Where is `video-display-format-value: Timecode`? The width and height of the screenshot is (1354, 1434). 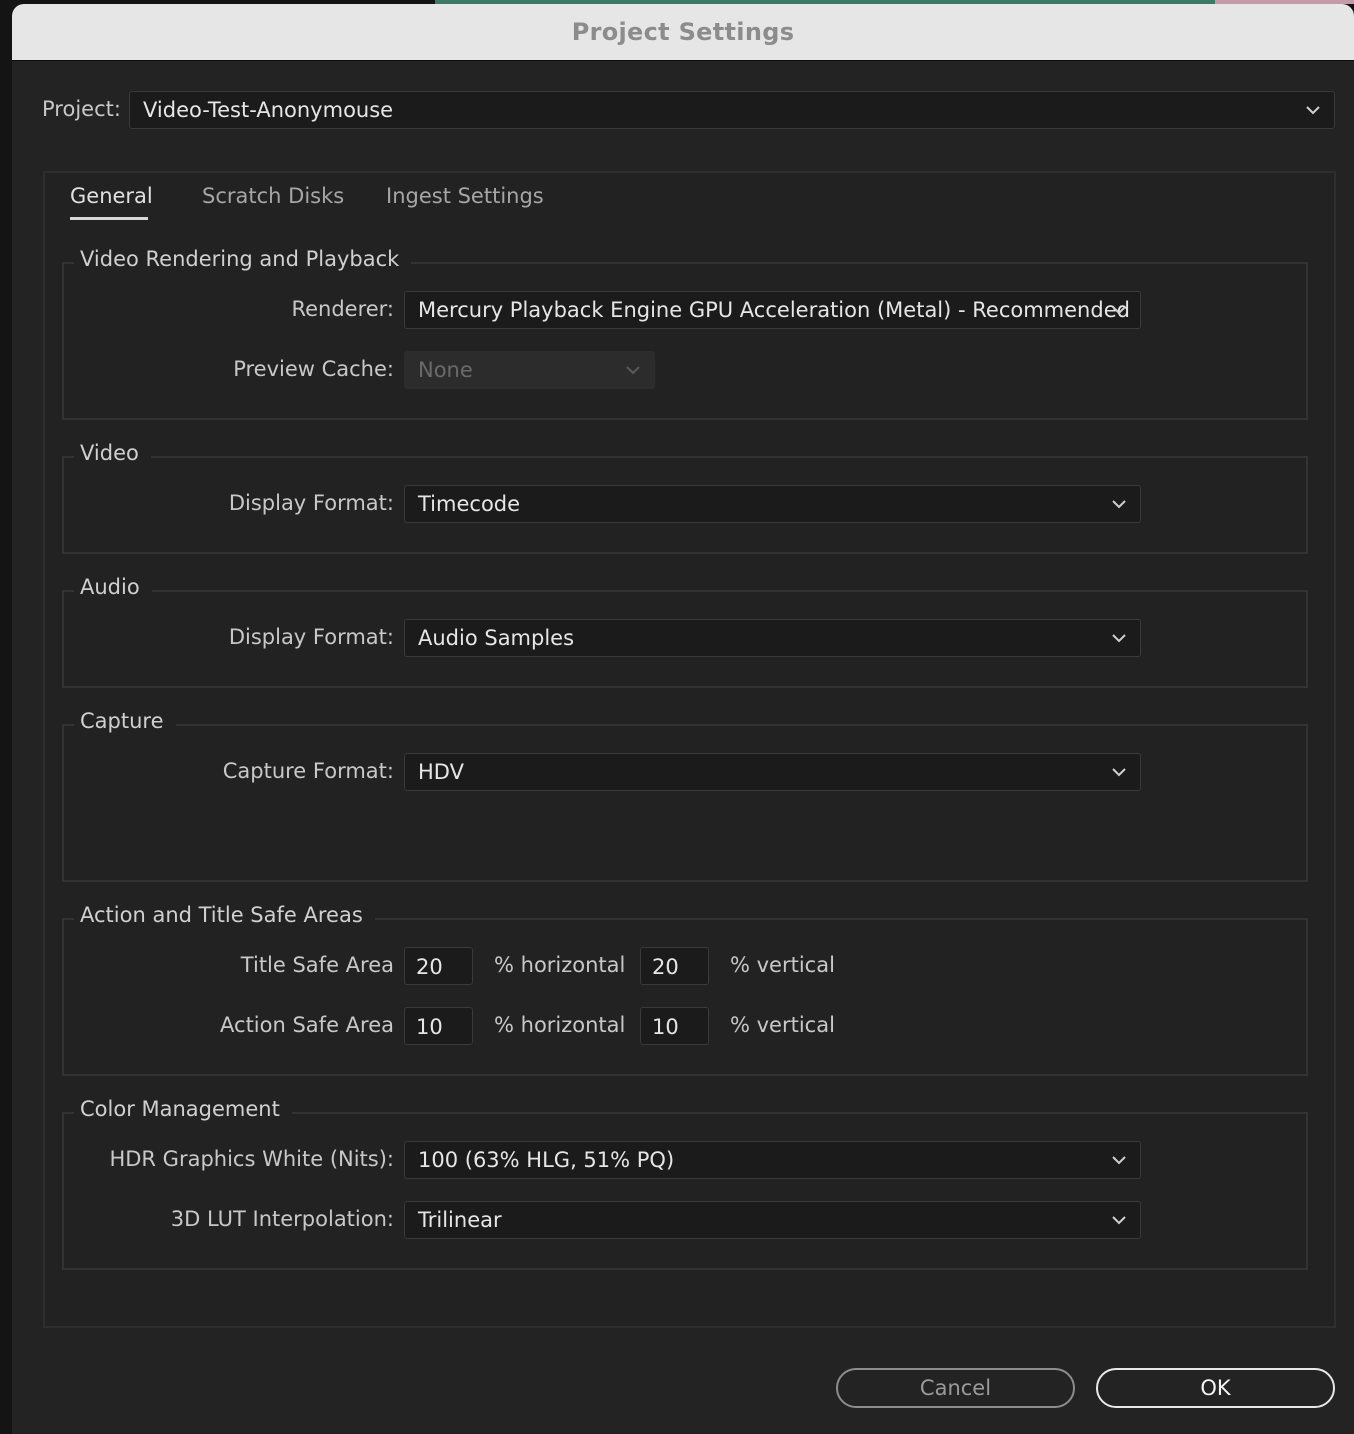 video-display-format-value: Timecode is located at coordinates (469, 504).